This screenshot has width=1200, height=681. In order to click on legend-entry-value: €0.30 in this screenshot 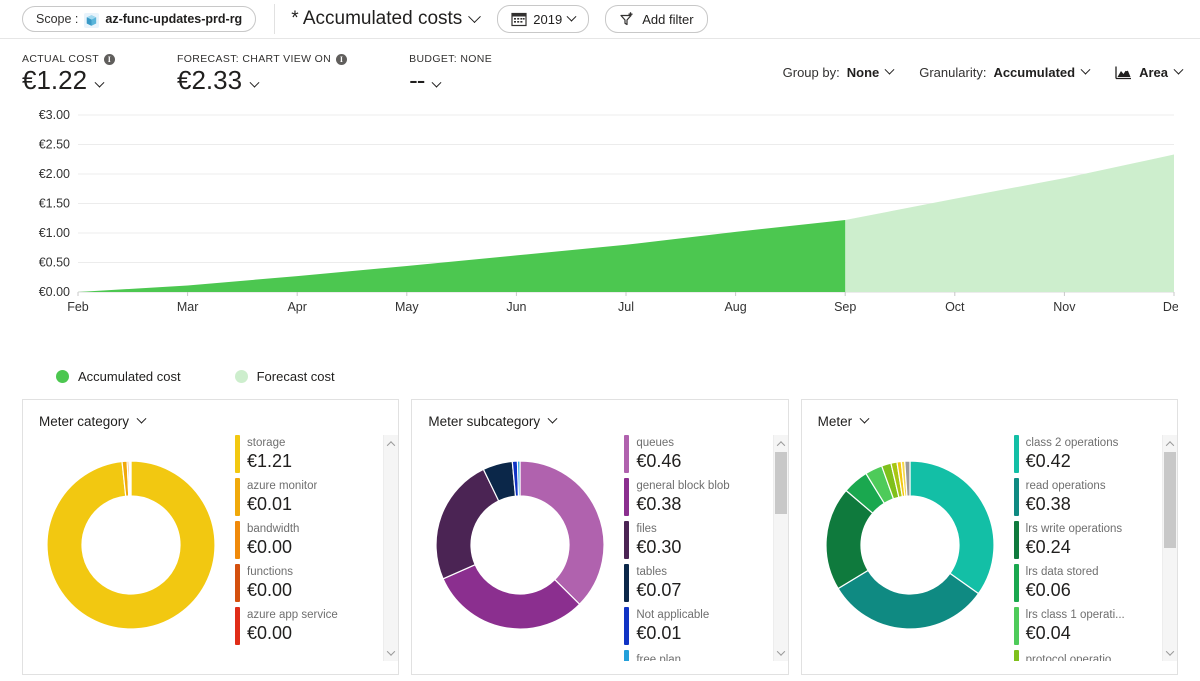, I will do `click(659, 546)`.